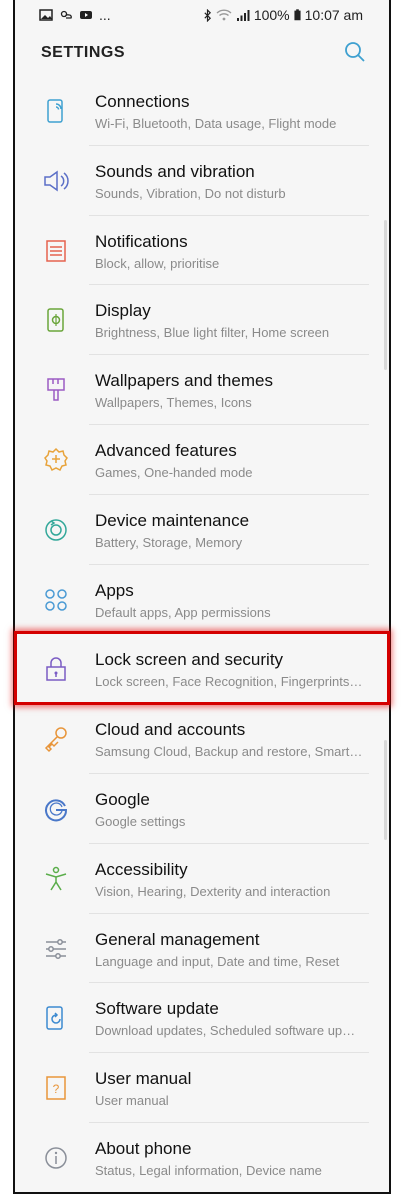 Image resolution: width=405 pixels, height=1196 pixels. Describe the element at coordinates (56, 1158) in the screenshot. I see `info-icon` at that location.